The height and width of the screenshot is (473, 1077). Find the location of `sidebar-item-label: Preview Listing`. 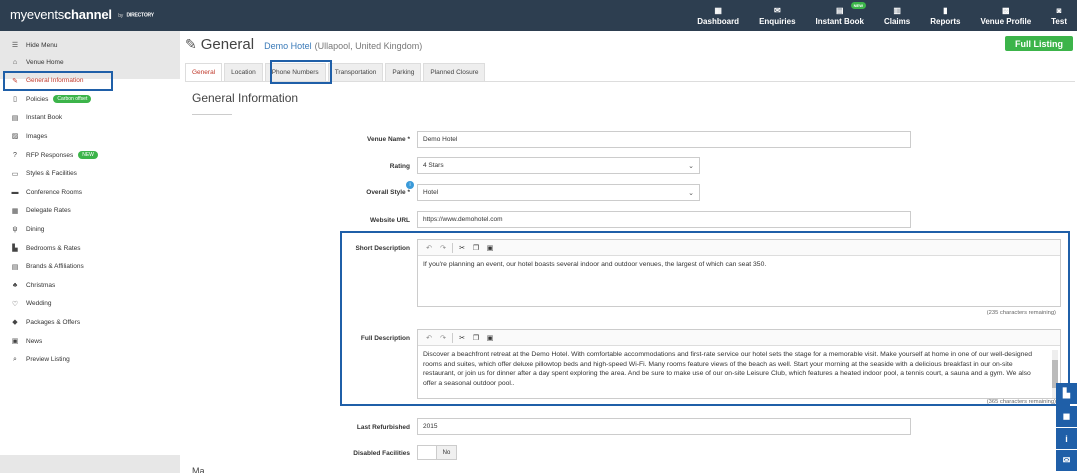

sidebar-item-label: Preview Listing is located at coordinates (48, 360).